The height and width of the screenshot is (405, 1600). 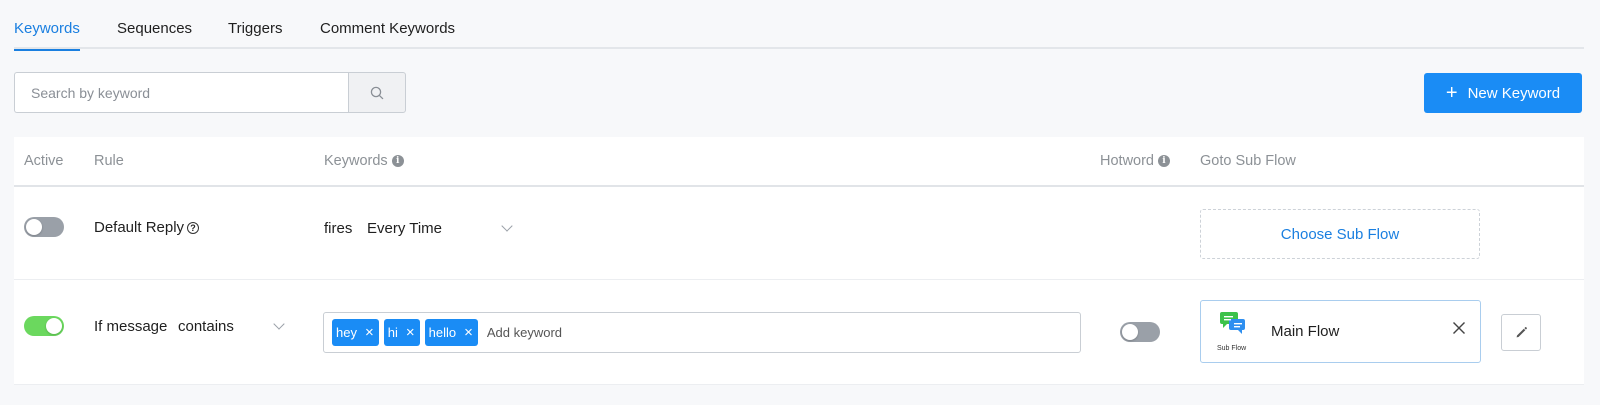 I want to click on rule-default-reply: Default Reply?, so click(x=147, y=227).